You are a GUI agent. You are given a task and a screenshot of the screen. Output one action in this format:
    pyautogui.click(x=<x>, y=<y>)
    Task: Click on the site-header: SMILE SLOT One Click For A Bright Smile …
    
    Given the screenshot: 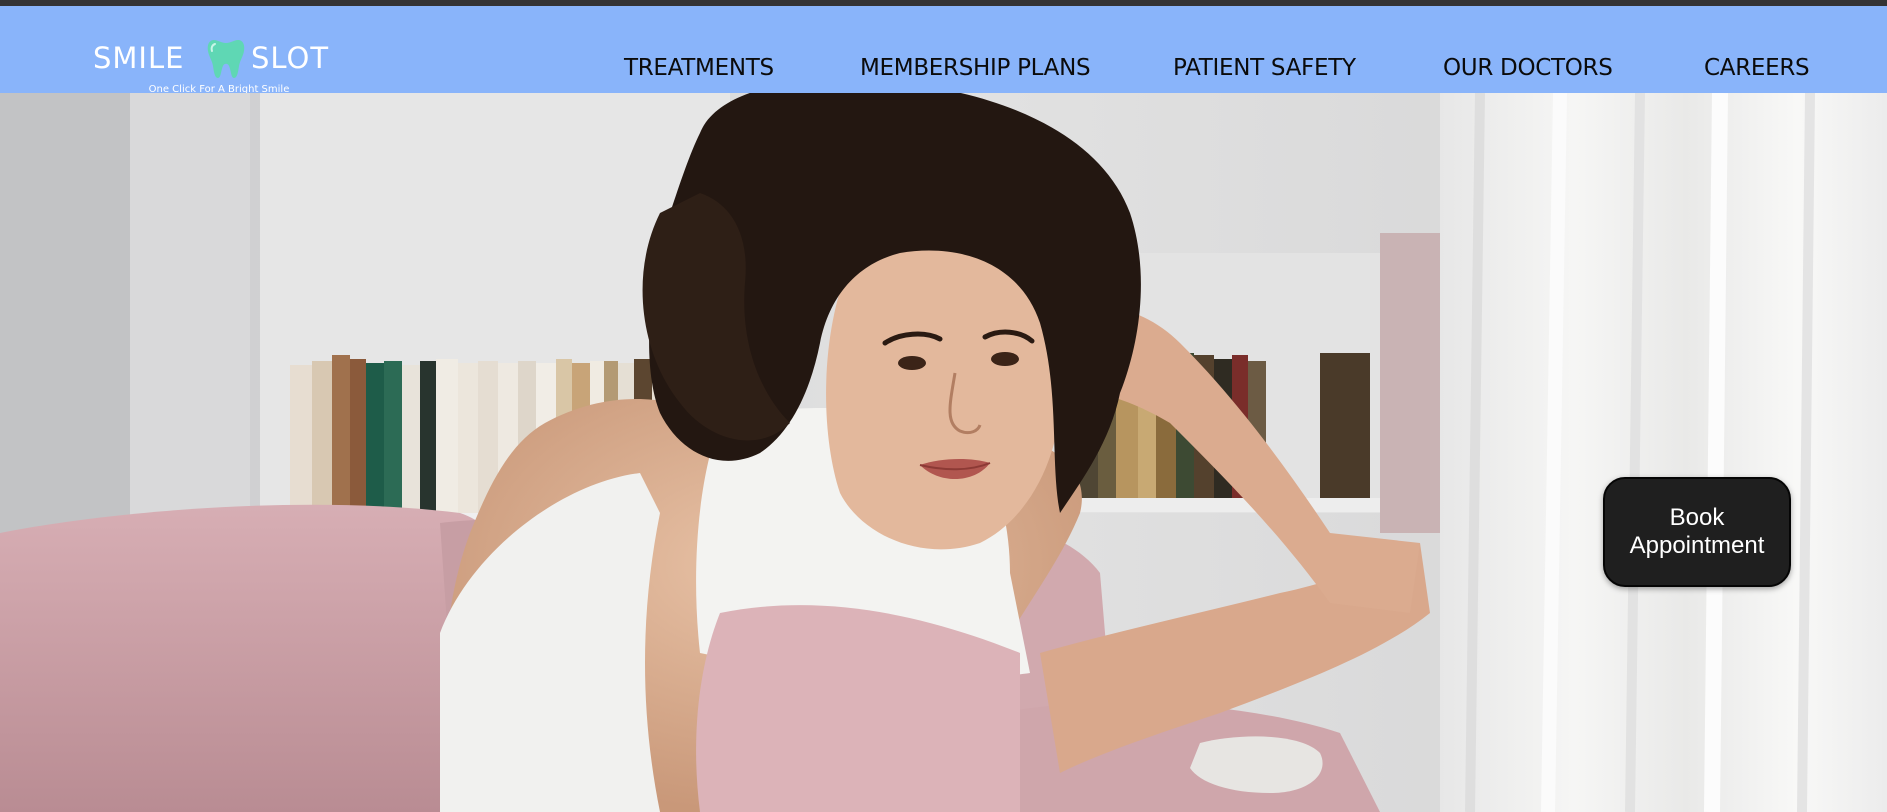 What is the action you would take?
    pyautogui.click(x=943, y=50)
    